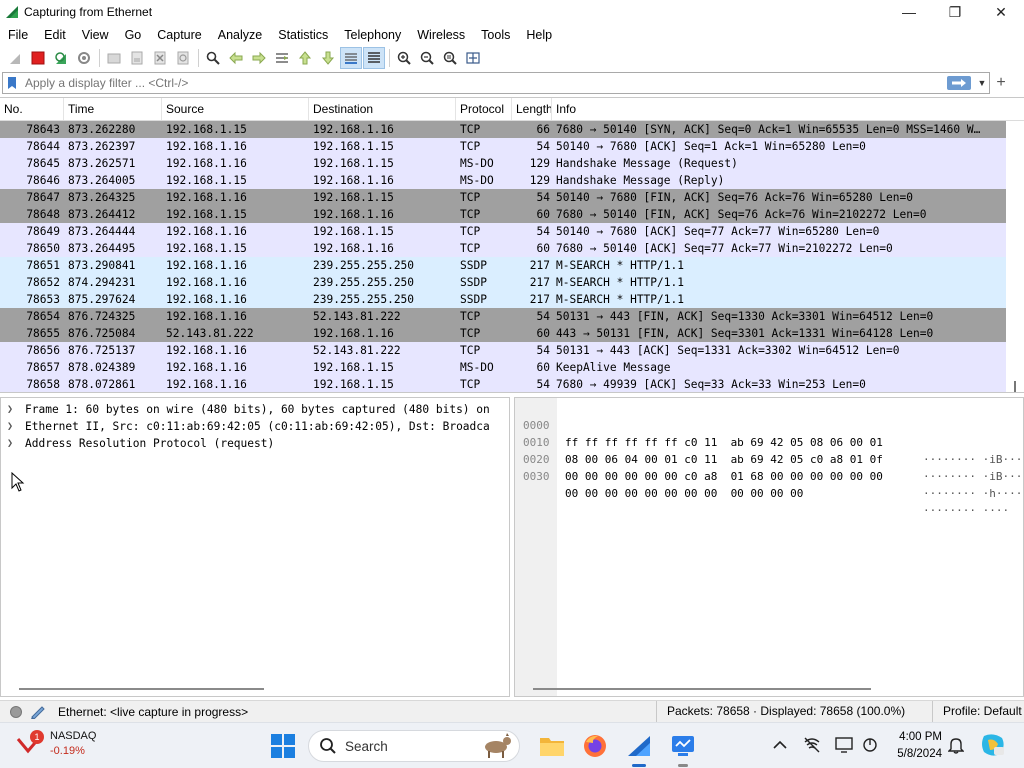 The width and height of the screenshot is (1024, 768). What do you see at coordinates (55, 744) in the screenshot?
I see `stock-widget: 1 NASDAQ -0.19%` at bounding box center [55, 744].